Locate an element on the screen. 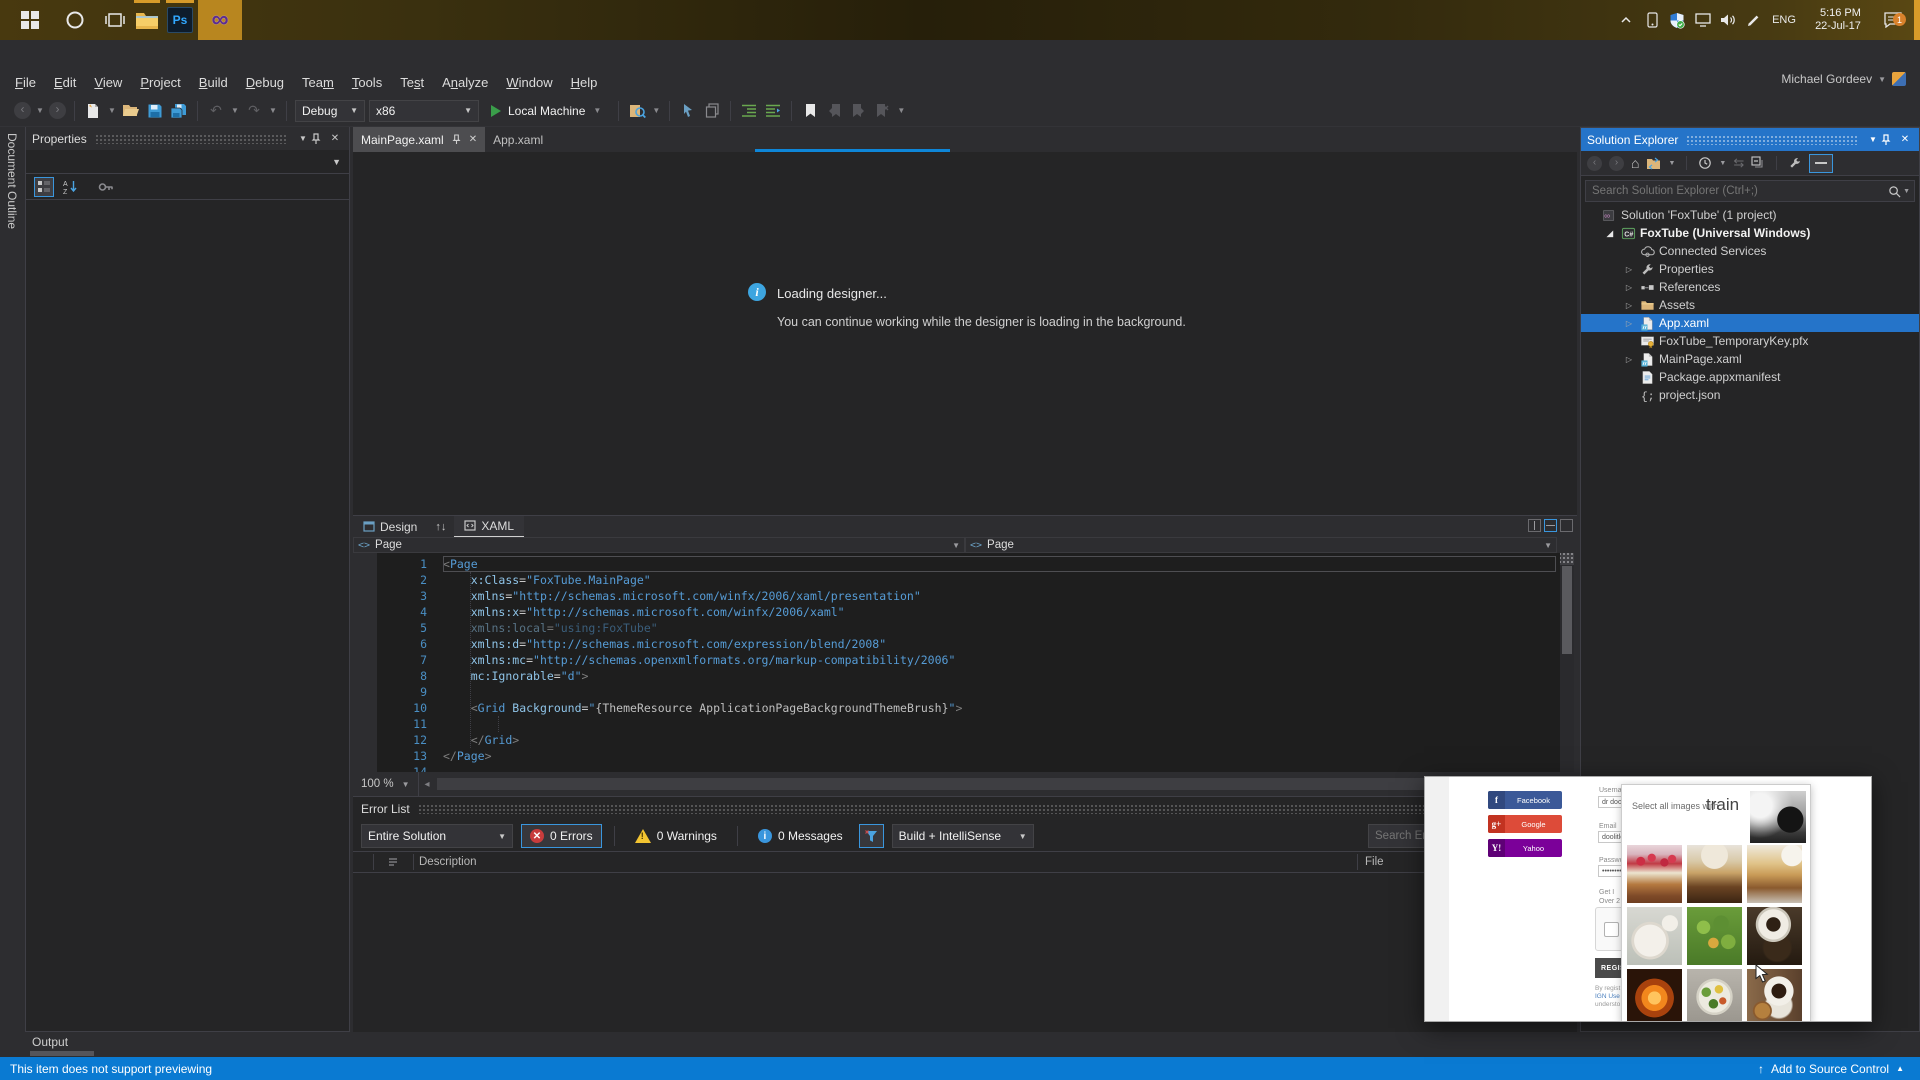 This screenshot has width=1920, height=1080. code-line-8: mc:Ignorable="d"> is located at coordinates (999, 676).